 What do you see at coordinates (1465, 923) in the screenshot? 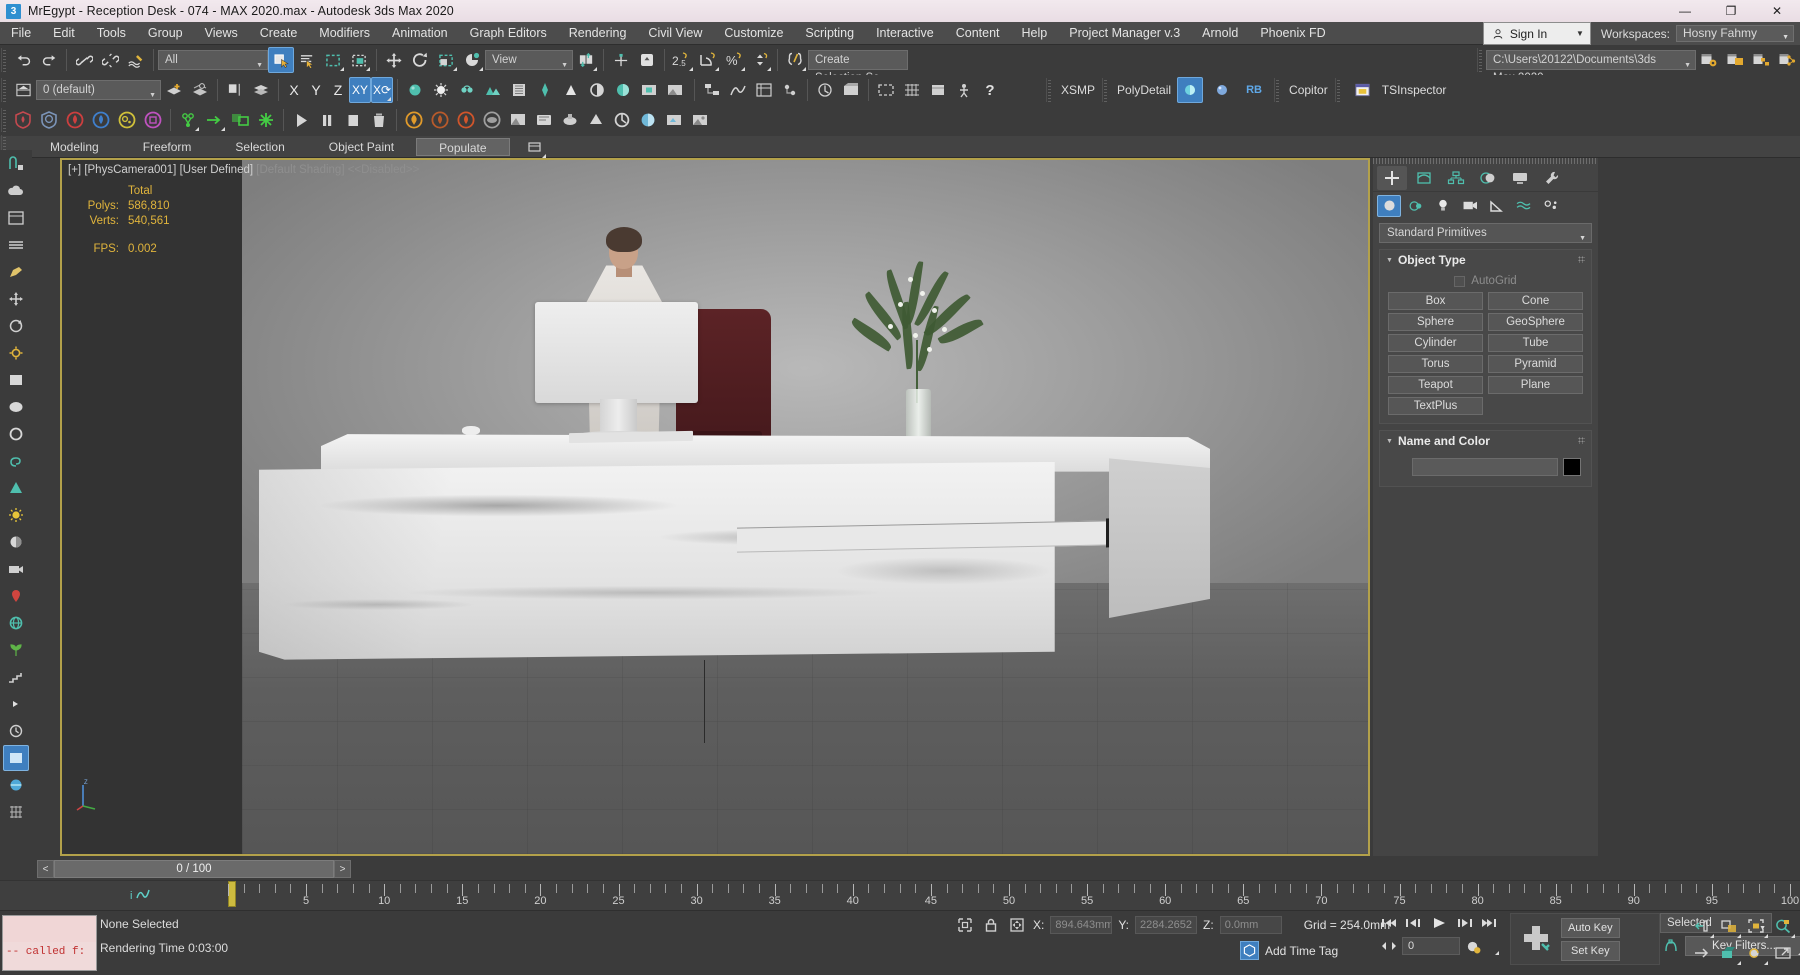
I see `next-frame-icon` at bounding box center [1465, 923].